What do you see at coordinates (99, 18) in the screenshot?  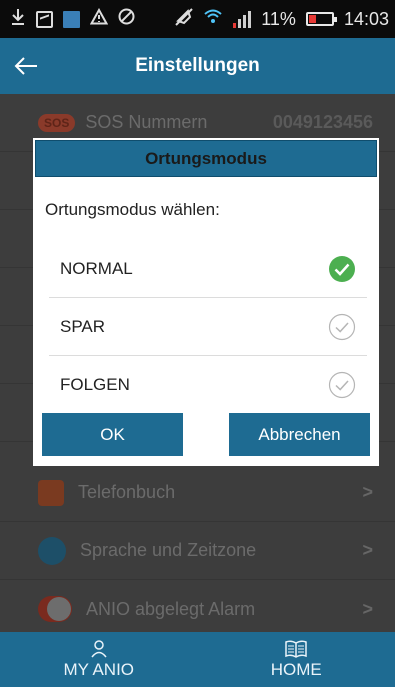 I see `warning-icon` at bounding box center [99, 18].